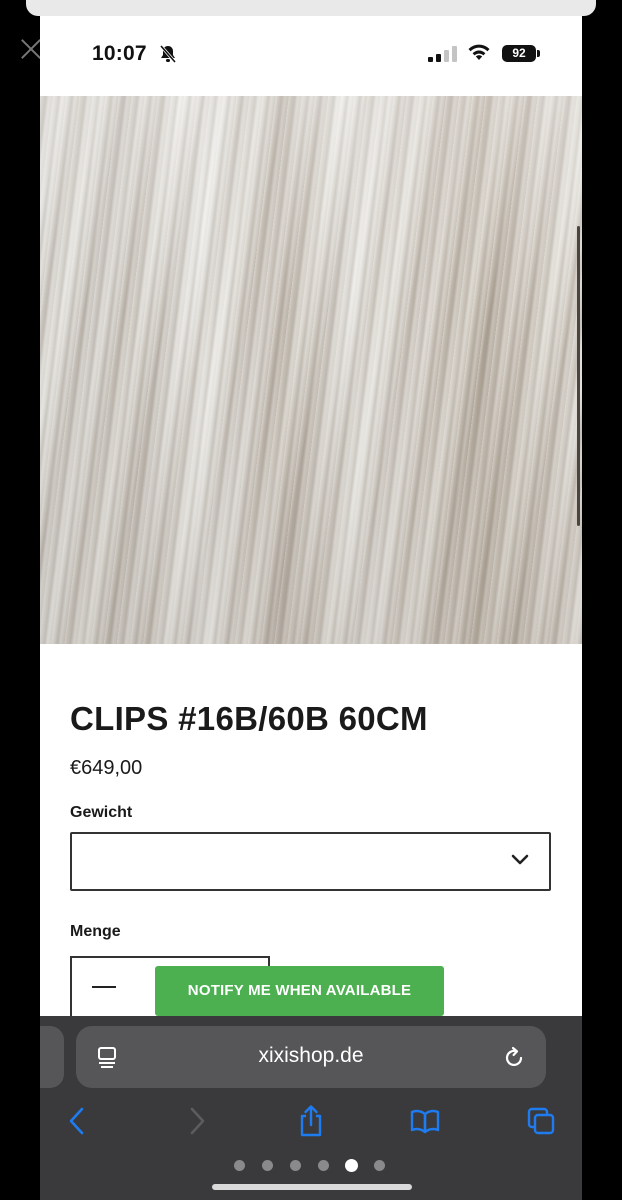 This screenshot has width=622, height=1200. I want to click on back-icon, so click(77, 1121).